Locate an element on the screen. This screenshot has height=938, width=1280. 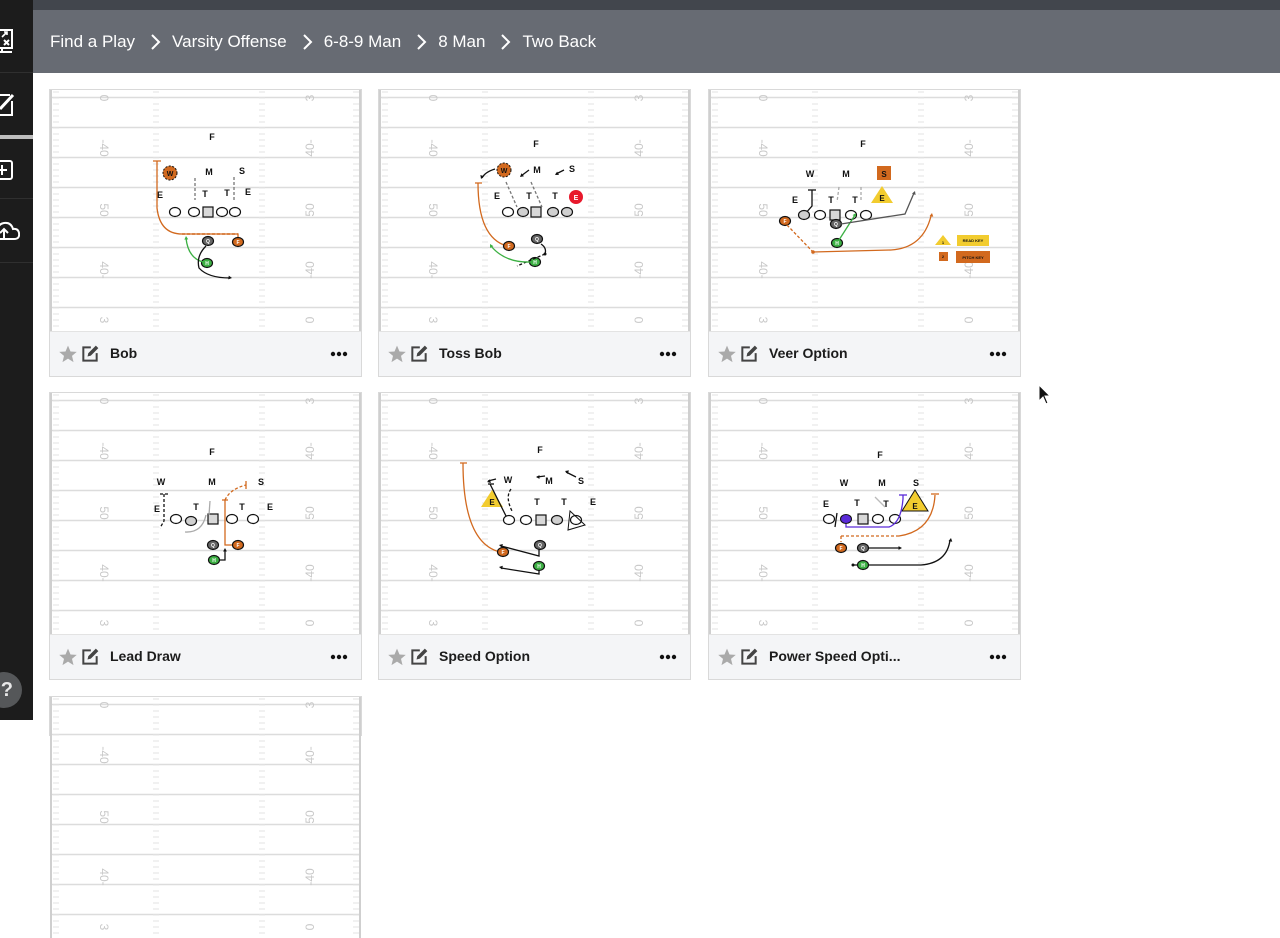
play-card: 0 -40 50 40- 3 3 40- 50 -40 0 F M S E T T W E F Q H Toss Bob is located at coordinates (534, 233).